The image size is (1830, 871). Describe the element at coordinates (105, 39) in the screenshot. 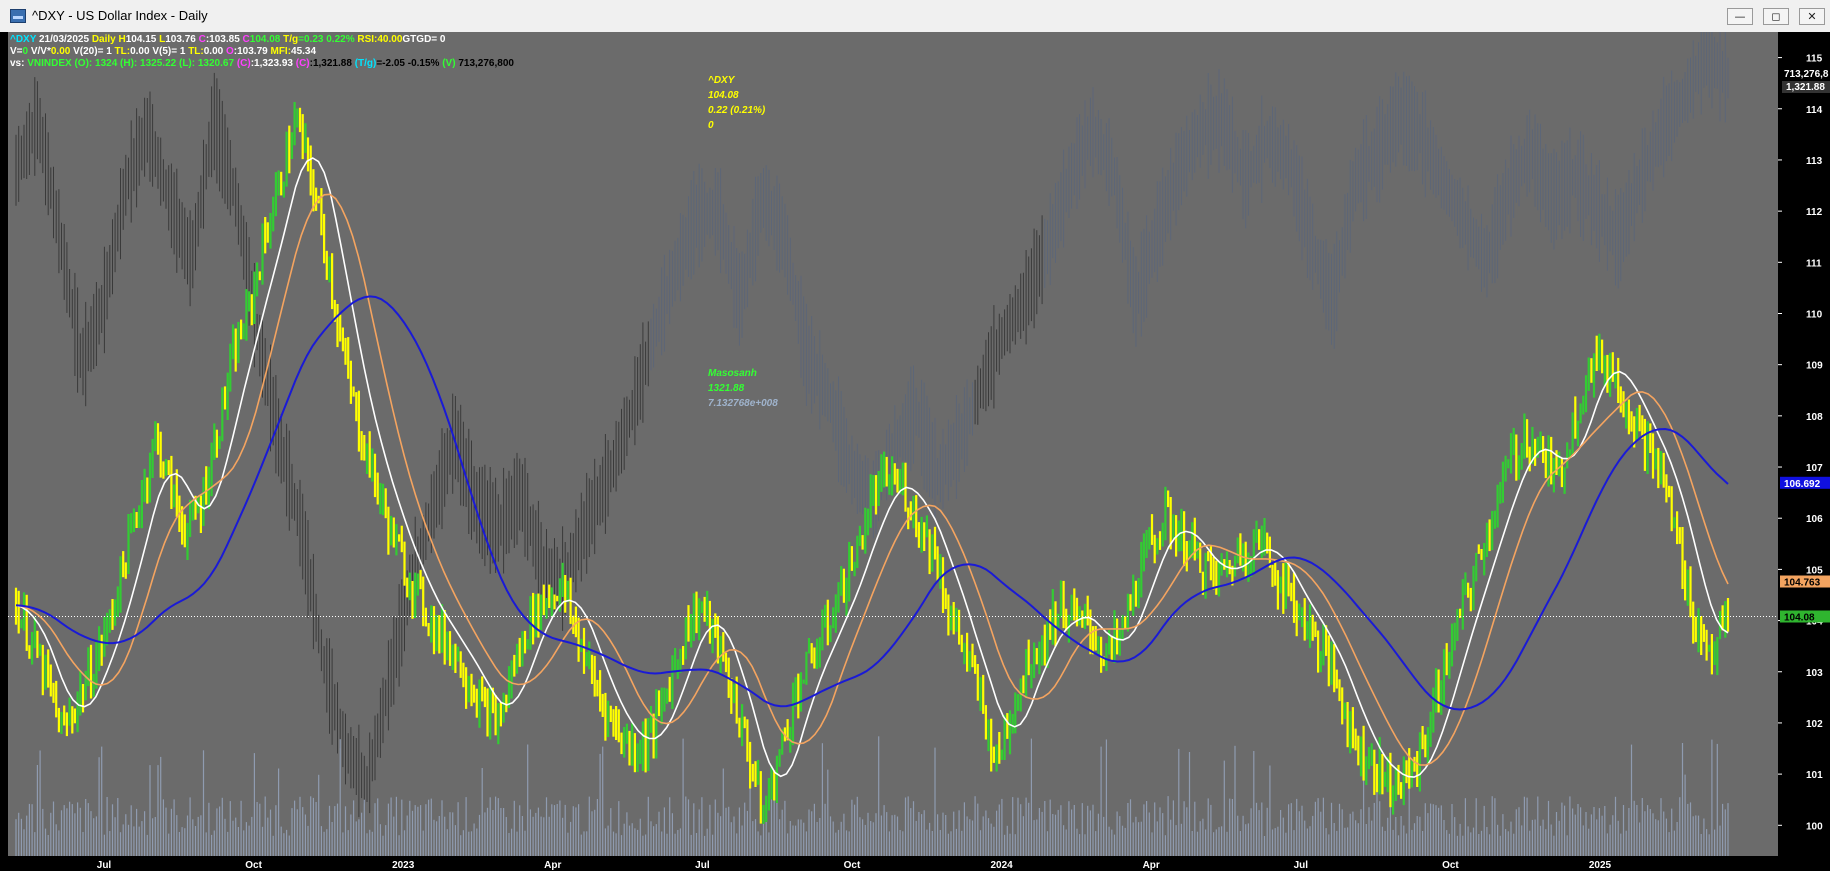

I see `header-line1-segment: Daily` at that location.